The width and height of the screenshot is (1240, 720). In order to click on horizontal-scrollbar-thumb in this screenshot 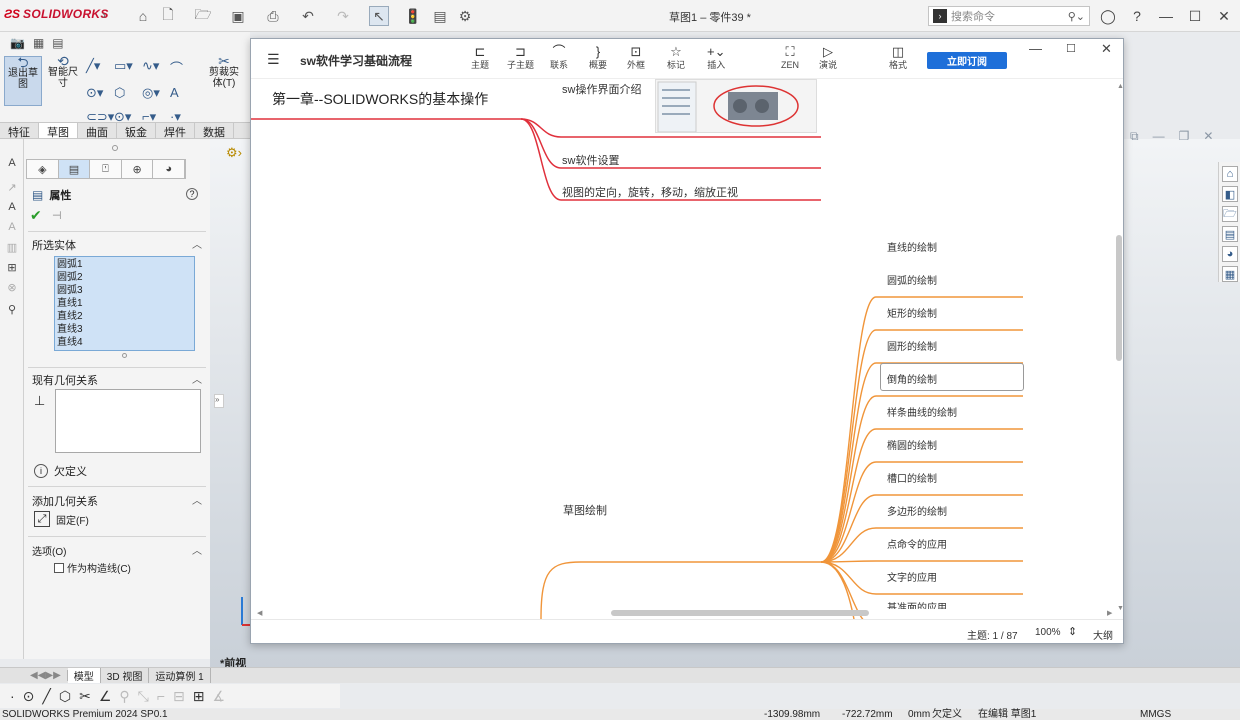, I will do `click(740, 613)`.